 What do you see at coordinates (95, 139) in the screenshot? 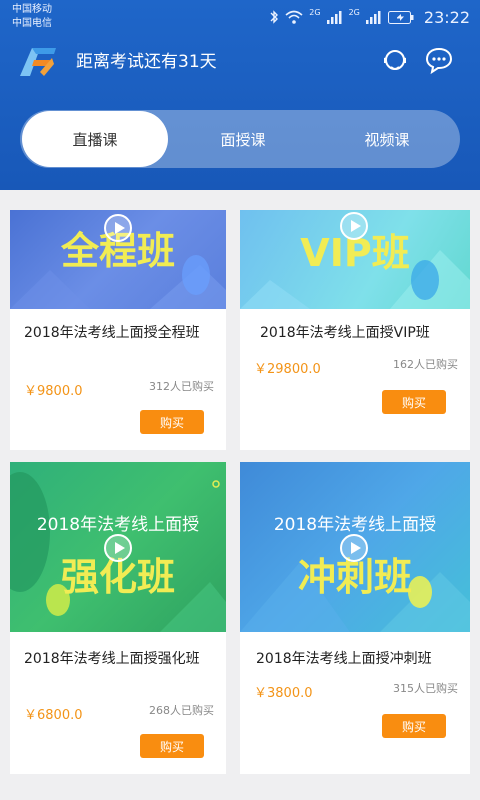
I see `tab-live: 直播课` at bounding box center [95, 139].